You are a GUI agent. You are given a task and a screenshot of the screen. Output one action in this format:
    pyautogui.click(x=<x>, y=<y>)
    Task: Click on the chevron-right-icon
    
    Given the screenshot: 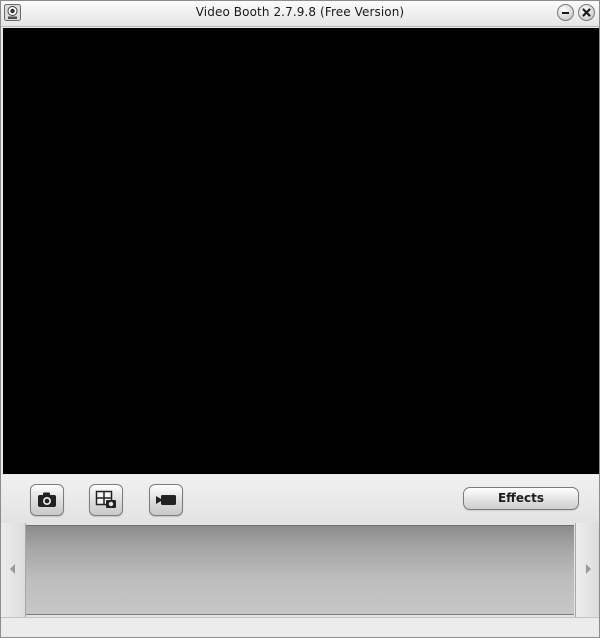 What is the action you would take?
    pyautogui.click(x=588, y=569)
    